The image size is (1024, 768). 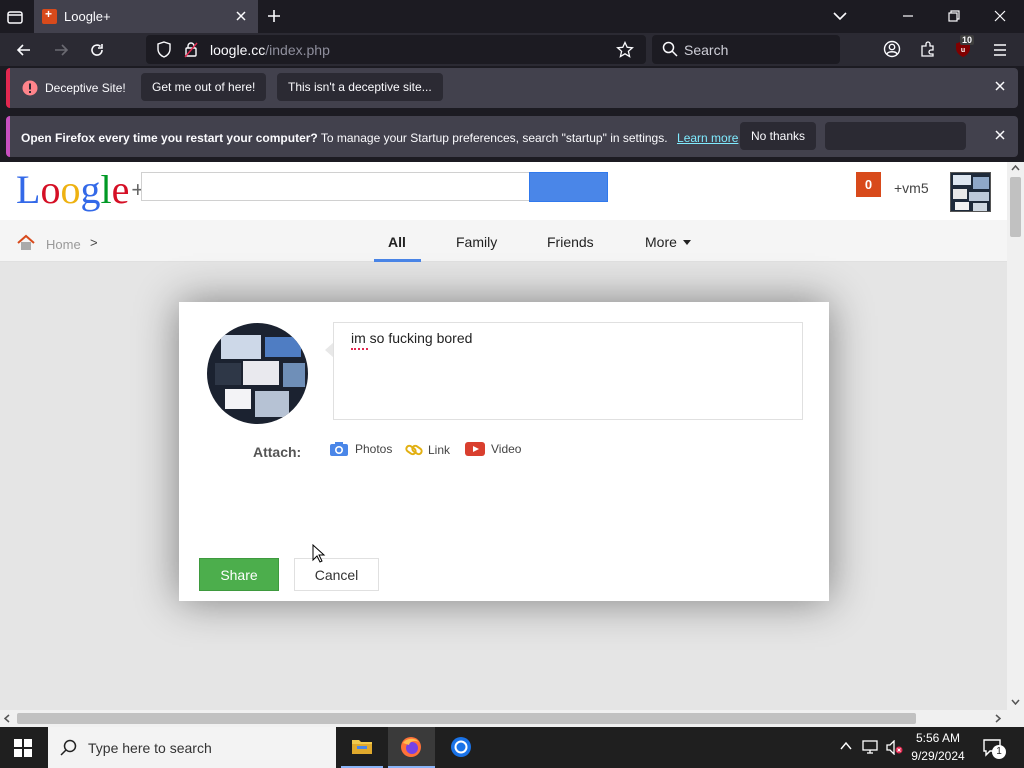 I want to click on bookmark-star-icon, so click(x=625, y=50).